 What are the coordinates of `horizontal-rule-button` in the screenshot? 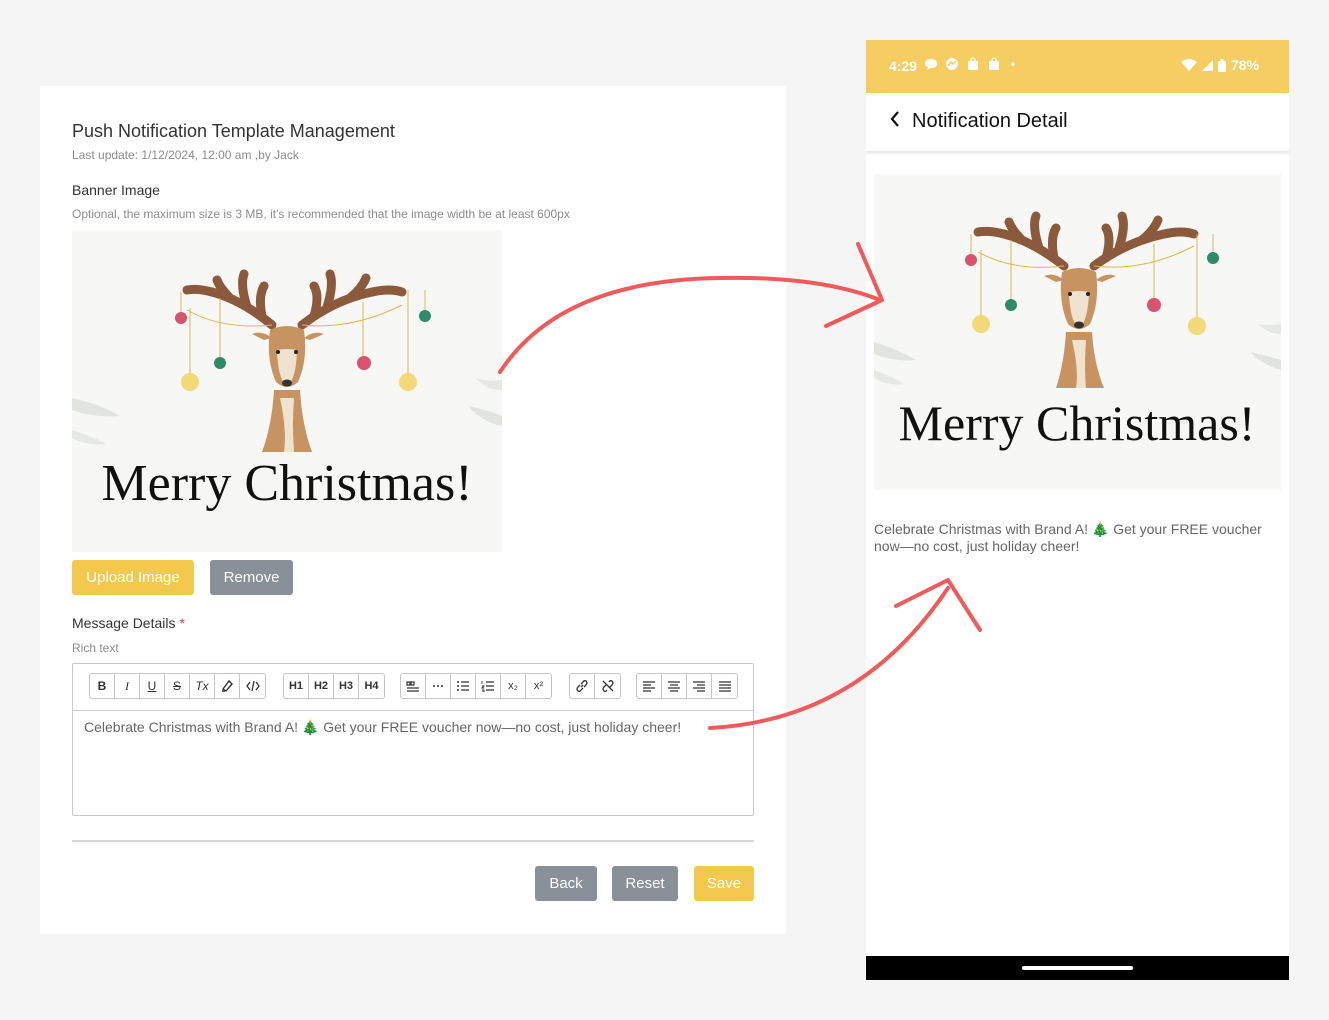 It's located at (438, 686).